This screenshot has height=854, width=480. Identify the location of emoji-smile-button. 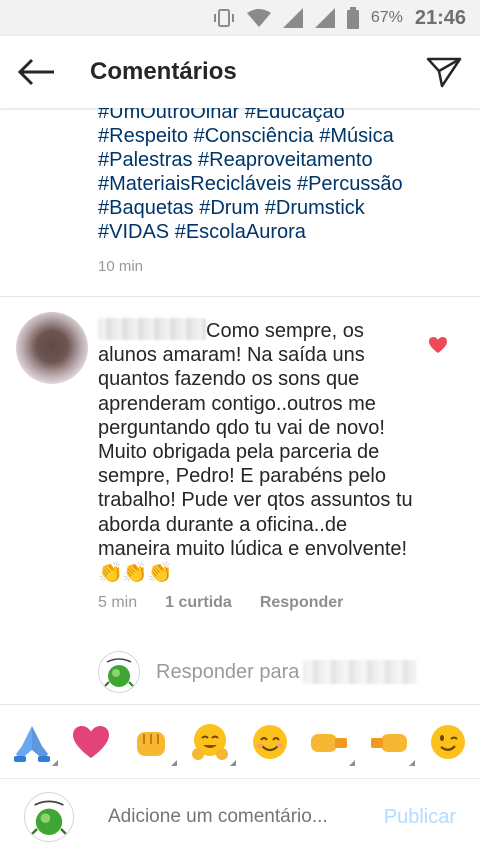
(270, 742).